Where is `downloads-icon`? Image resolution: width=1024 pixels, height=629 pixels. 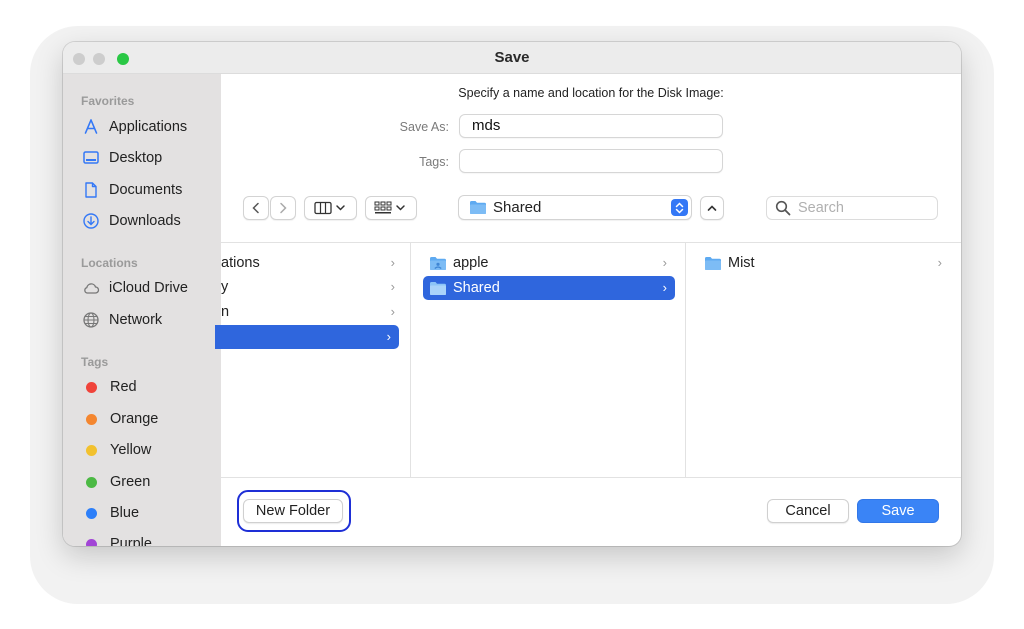
downloads-icon is located at coordinates (91, 221).